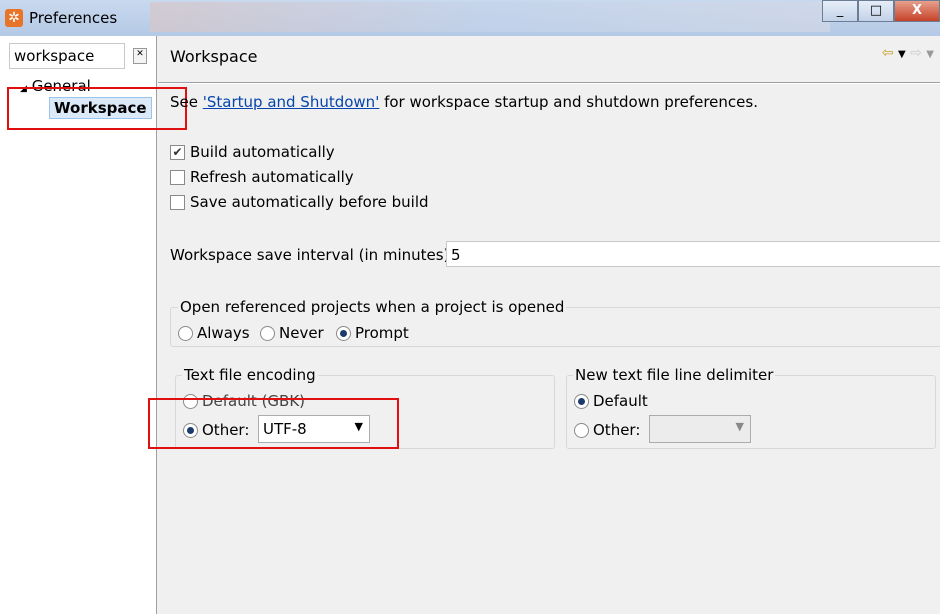 This screenshot has width=940, height=614. I want to click on refresh-automatically-checkbox: Refresh automatically, so click(262, 177).